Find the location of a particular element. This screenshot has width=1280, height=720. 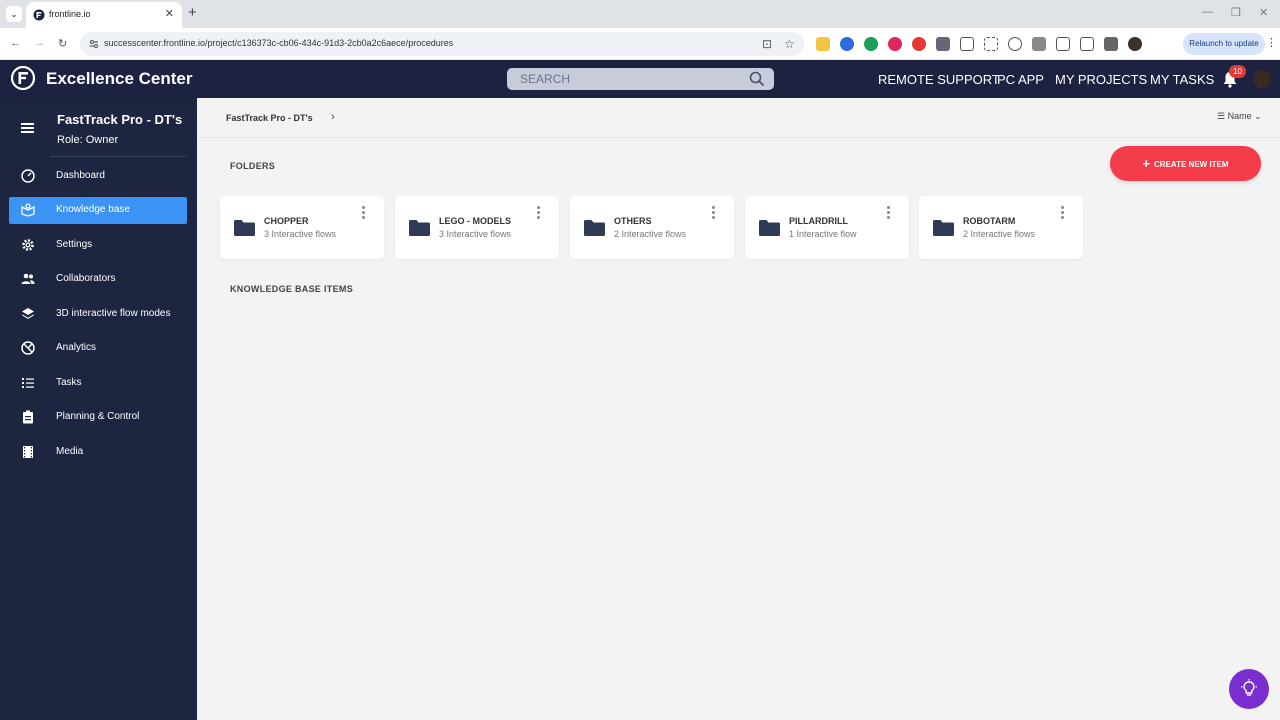

collaborators-icon is located at coordinates (28, 278).